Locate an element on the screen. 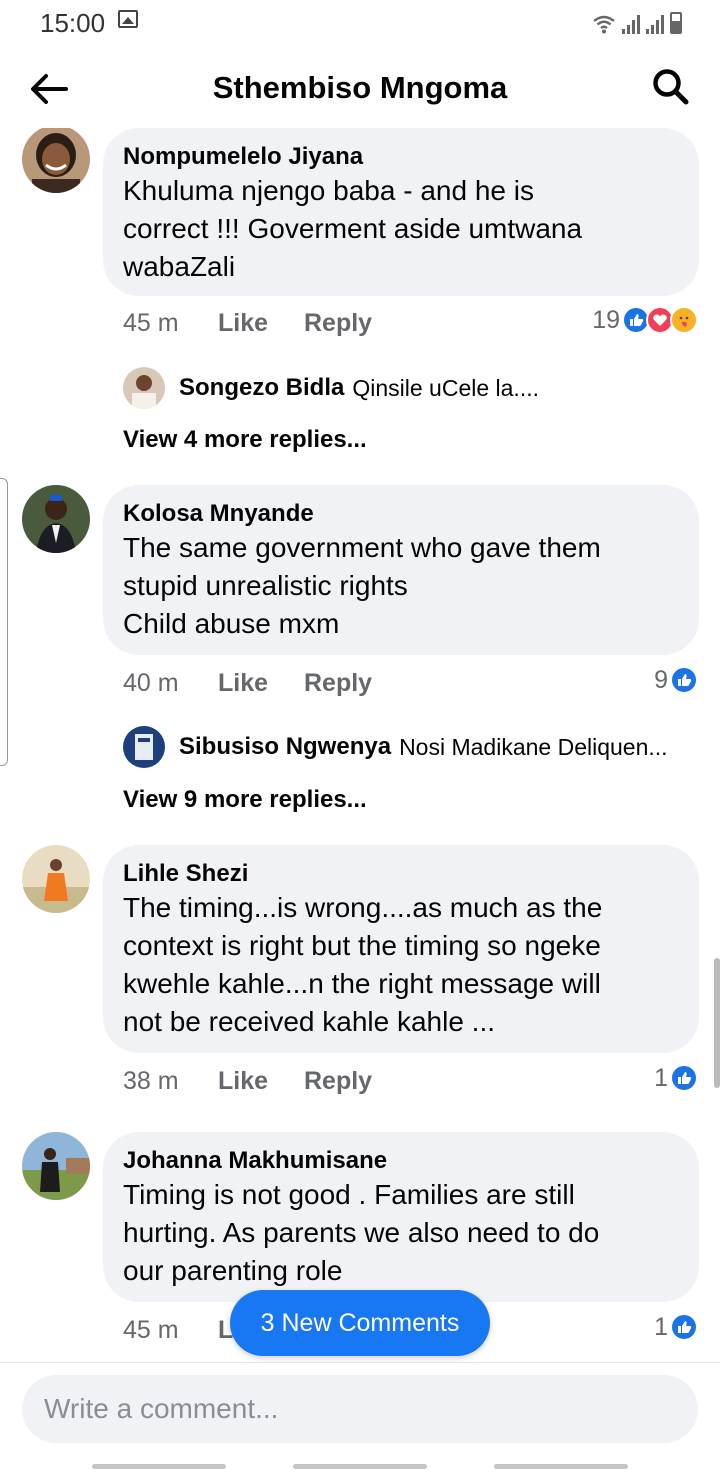  reaction-count: 19 is located at coordinates (606, 319).